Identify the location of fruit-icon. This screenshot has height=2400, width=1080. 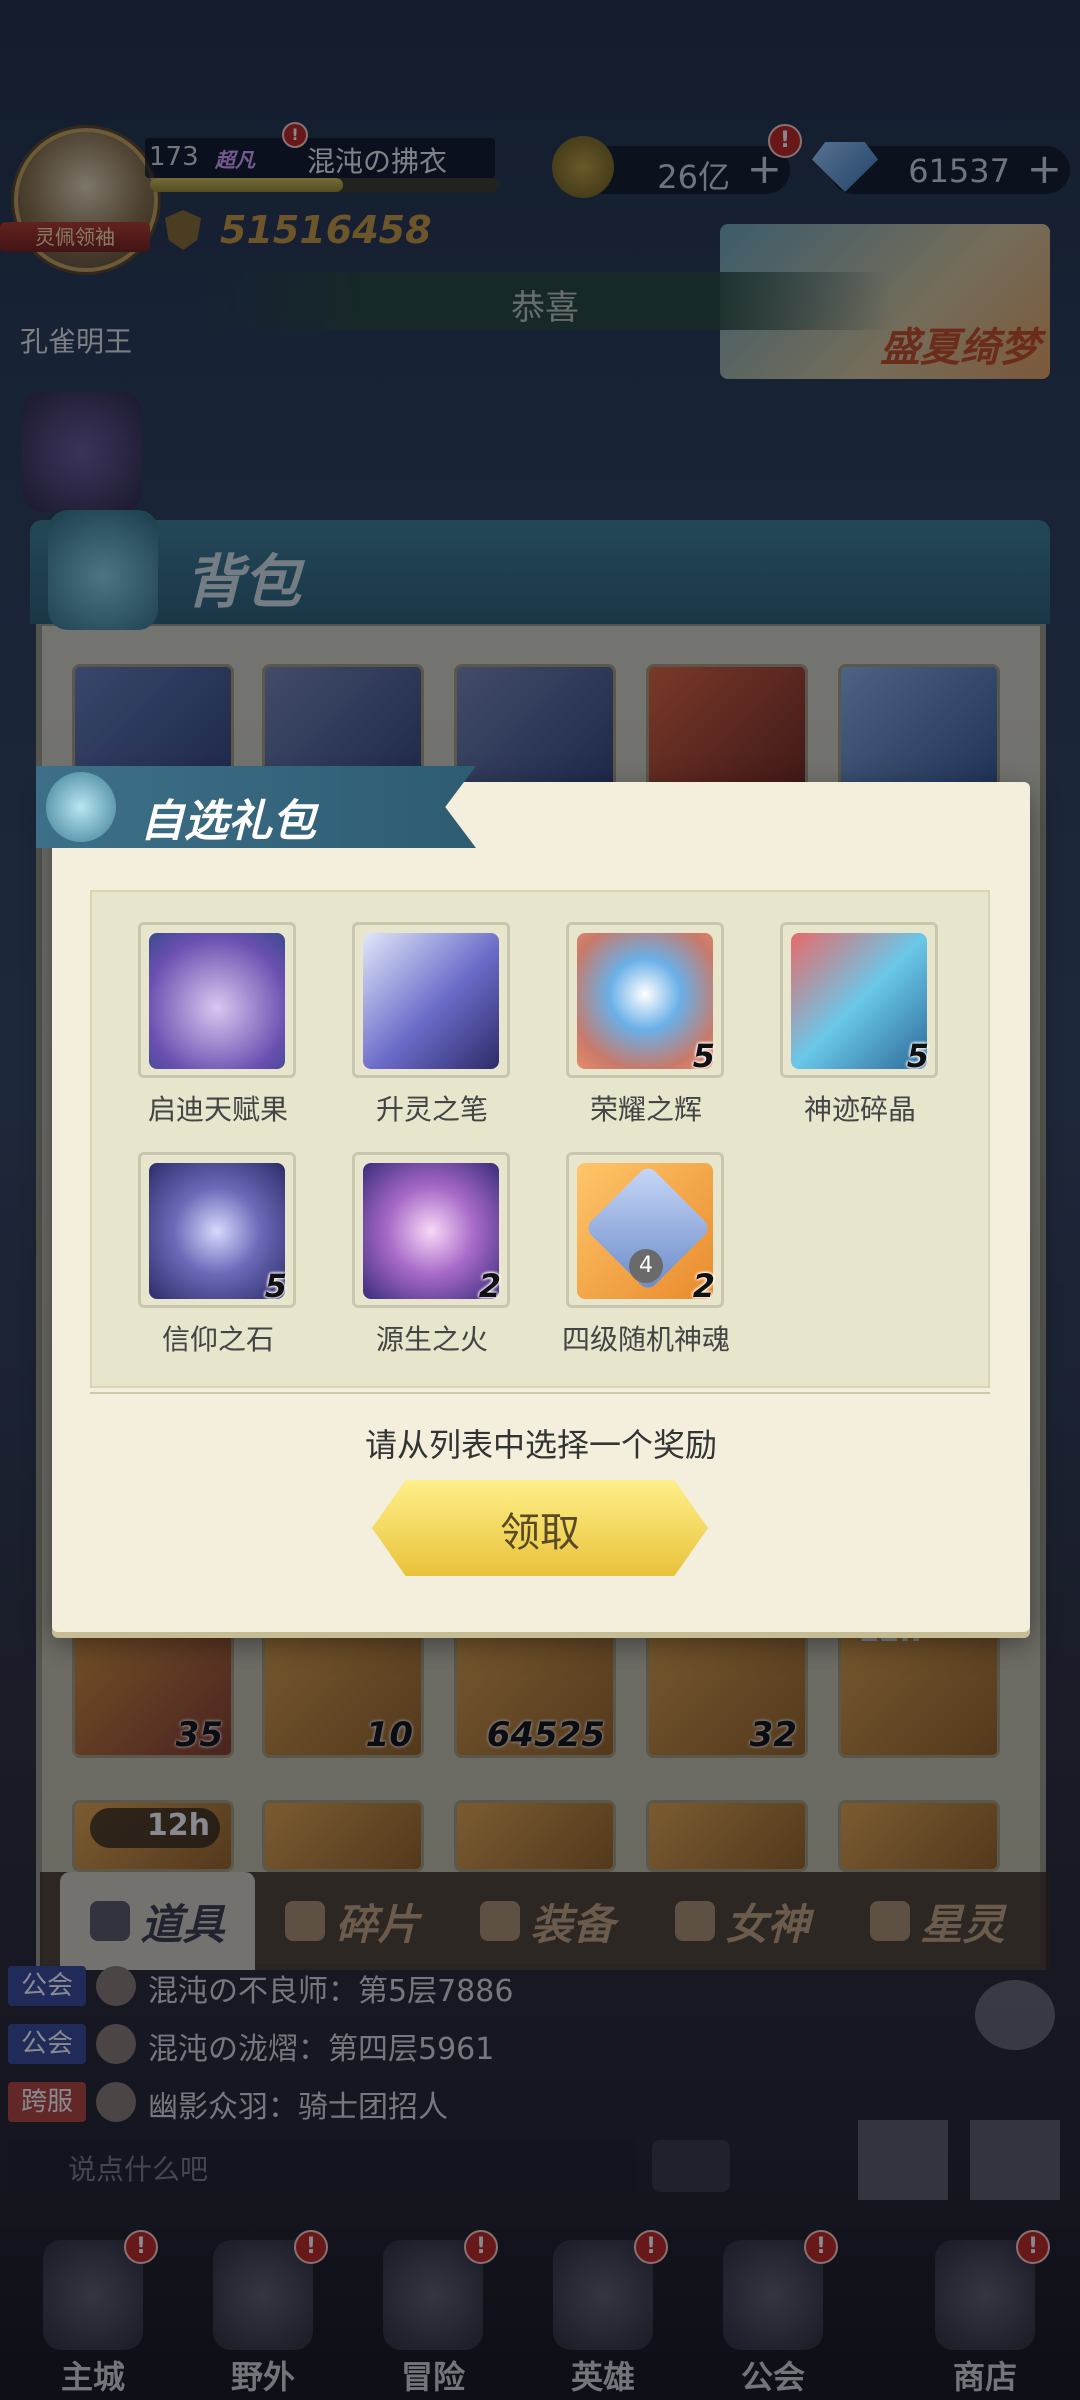
(217, 1001).